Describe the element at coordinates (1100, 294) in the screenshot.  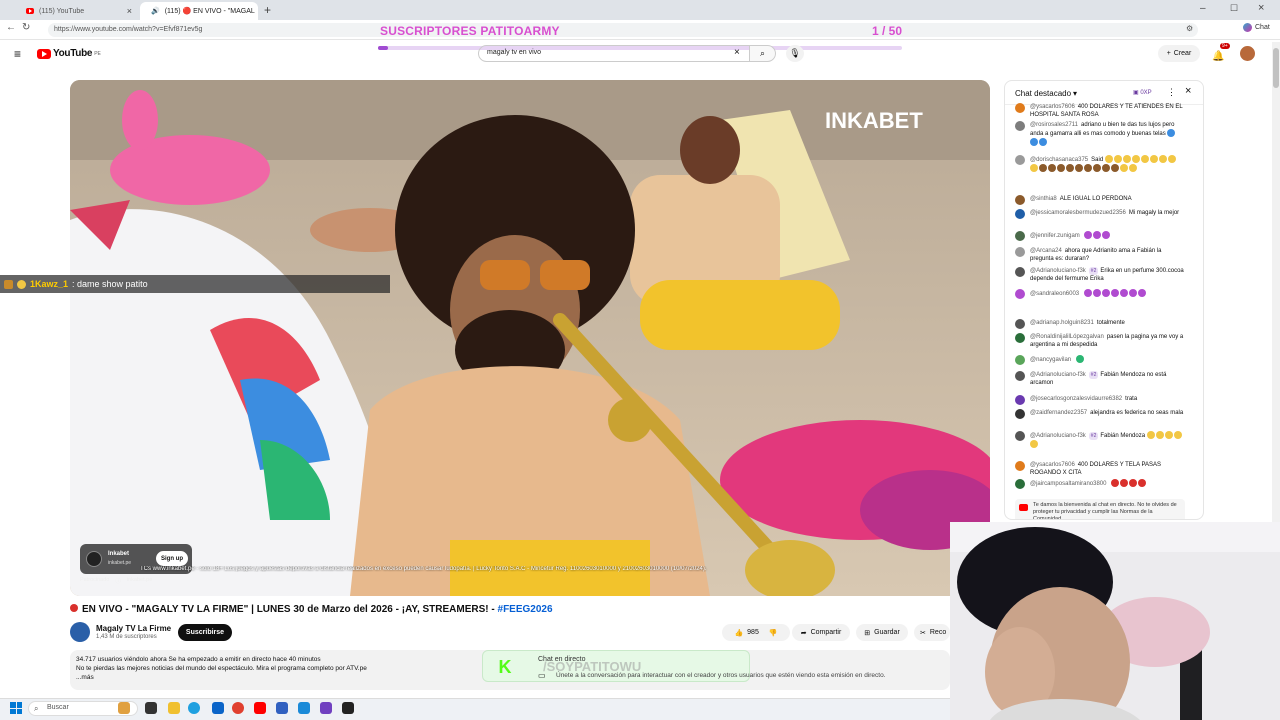
I see `chat-message: @sandraleon6003` at that location.